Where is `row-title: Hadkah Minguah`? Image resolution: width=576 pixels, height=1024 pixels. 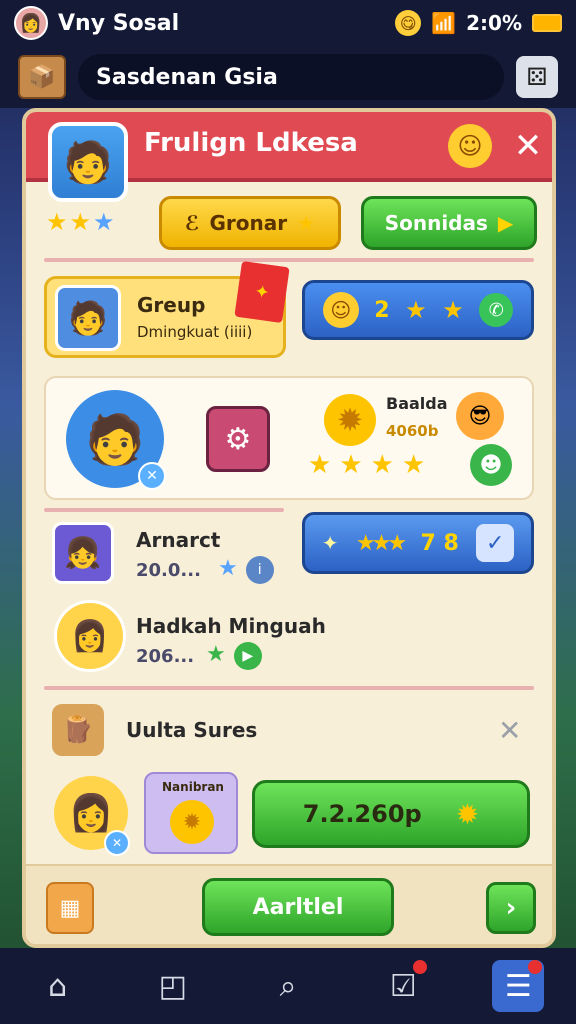 row-title: Hadkah Minguah is located at coordinates (231, 626).